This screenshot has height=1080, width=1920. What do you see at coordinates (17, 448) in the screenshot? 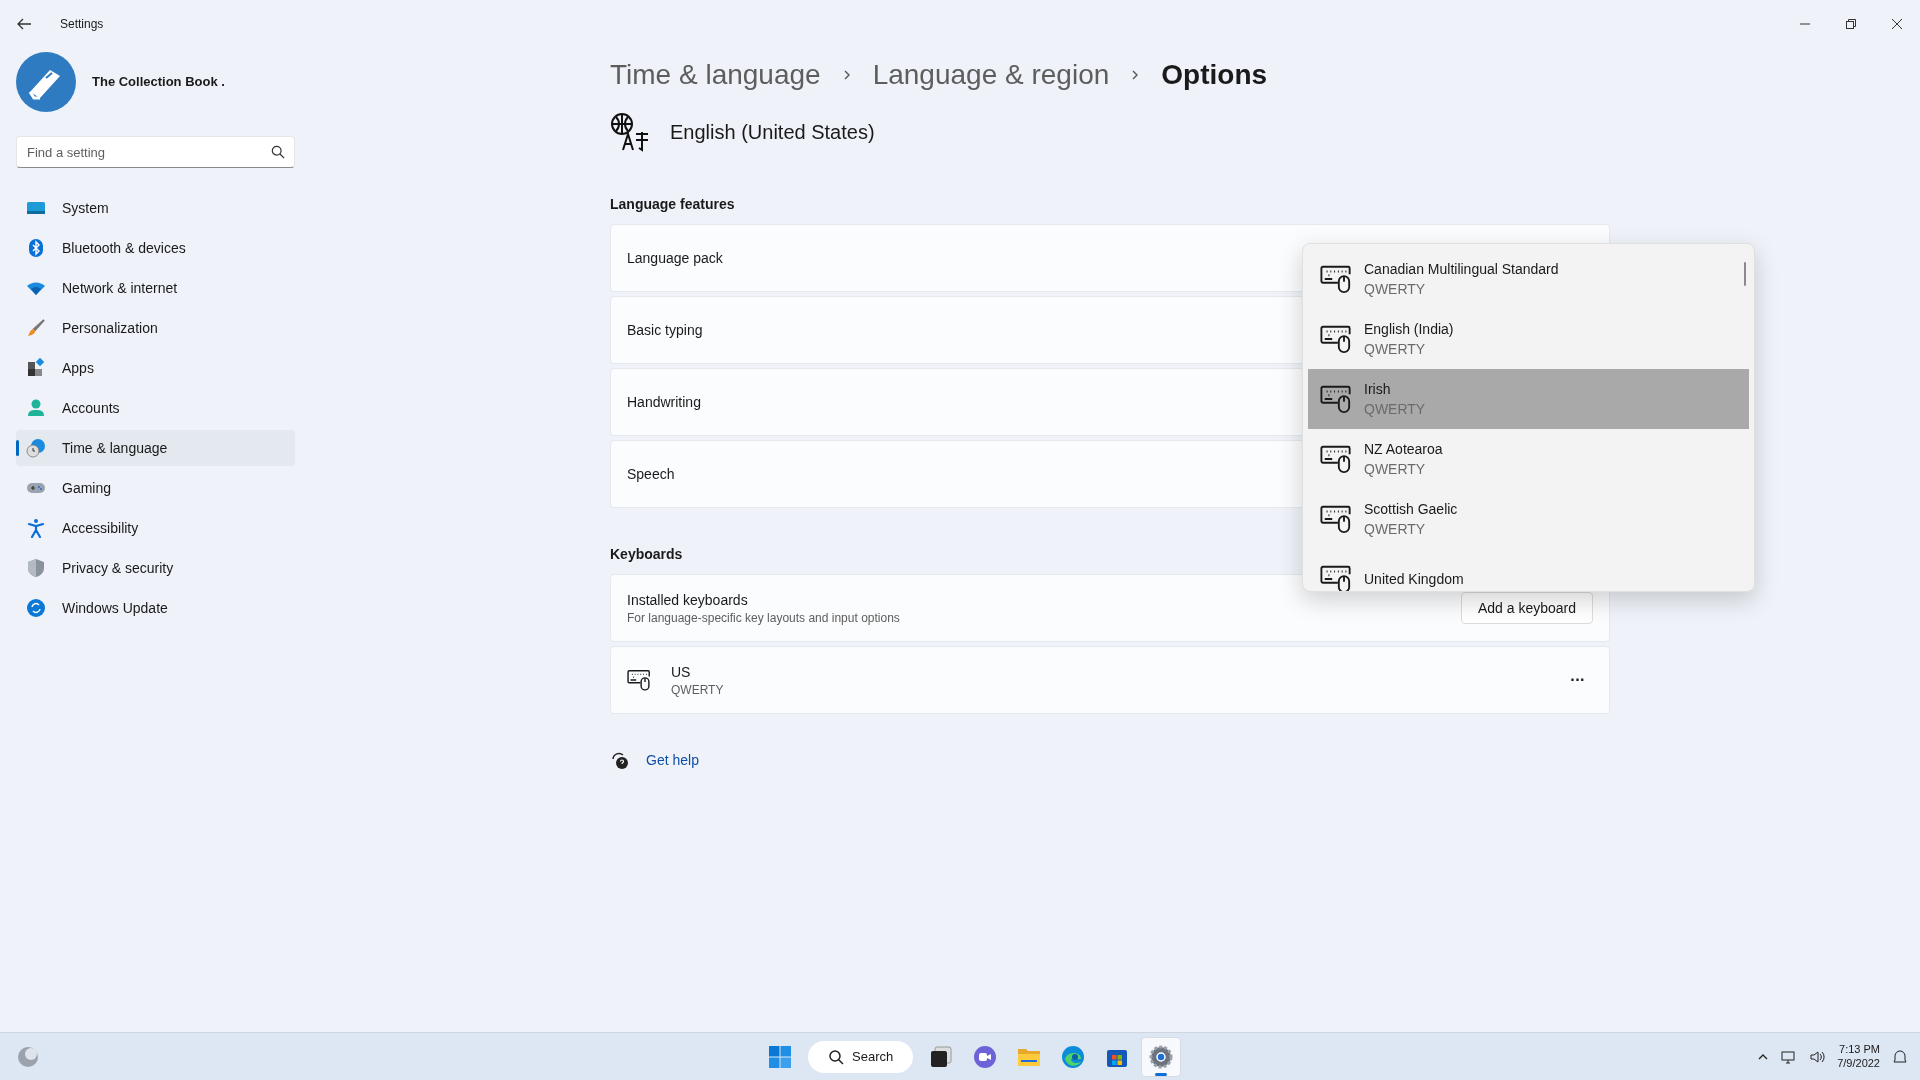
I see `selection-indicator` at bounding box center [17, 448].